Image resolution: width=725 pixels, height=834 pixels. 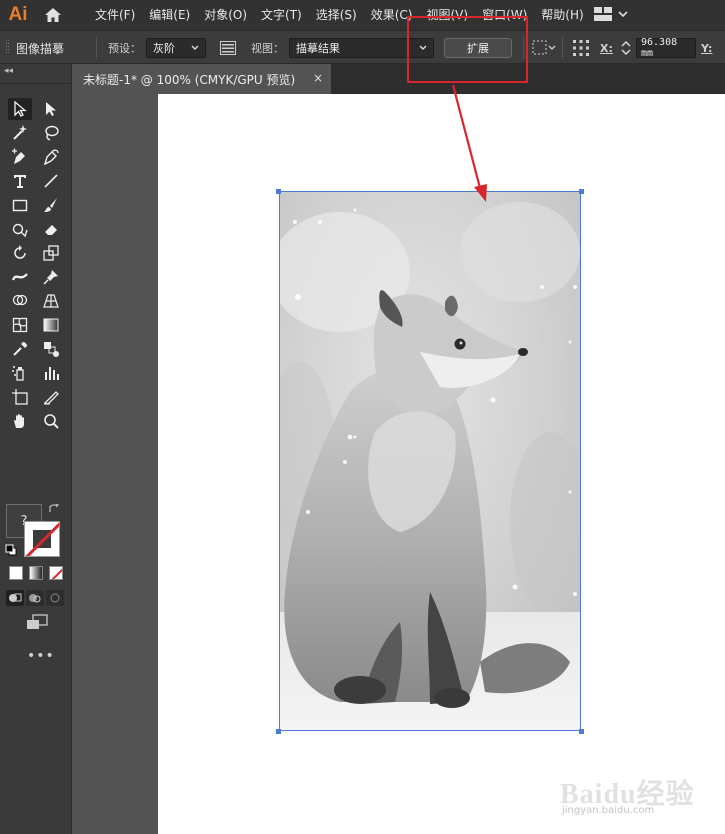 What do you see at coordinates (228, 48) in the screenshot?
I see `image-trace-panel-icon` at bounding box center [228, 48].